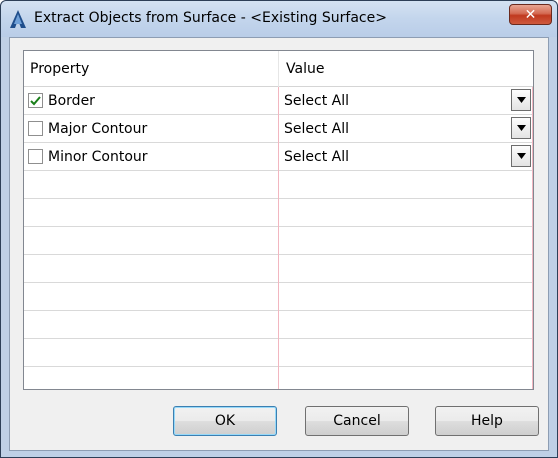 The image size is (558, 458). Describe the element at coordinates (406, 69) in the screenshot. I see `column-header-value: Value` at that location.